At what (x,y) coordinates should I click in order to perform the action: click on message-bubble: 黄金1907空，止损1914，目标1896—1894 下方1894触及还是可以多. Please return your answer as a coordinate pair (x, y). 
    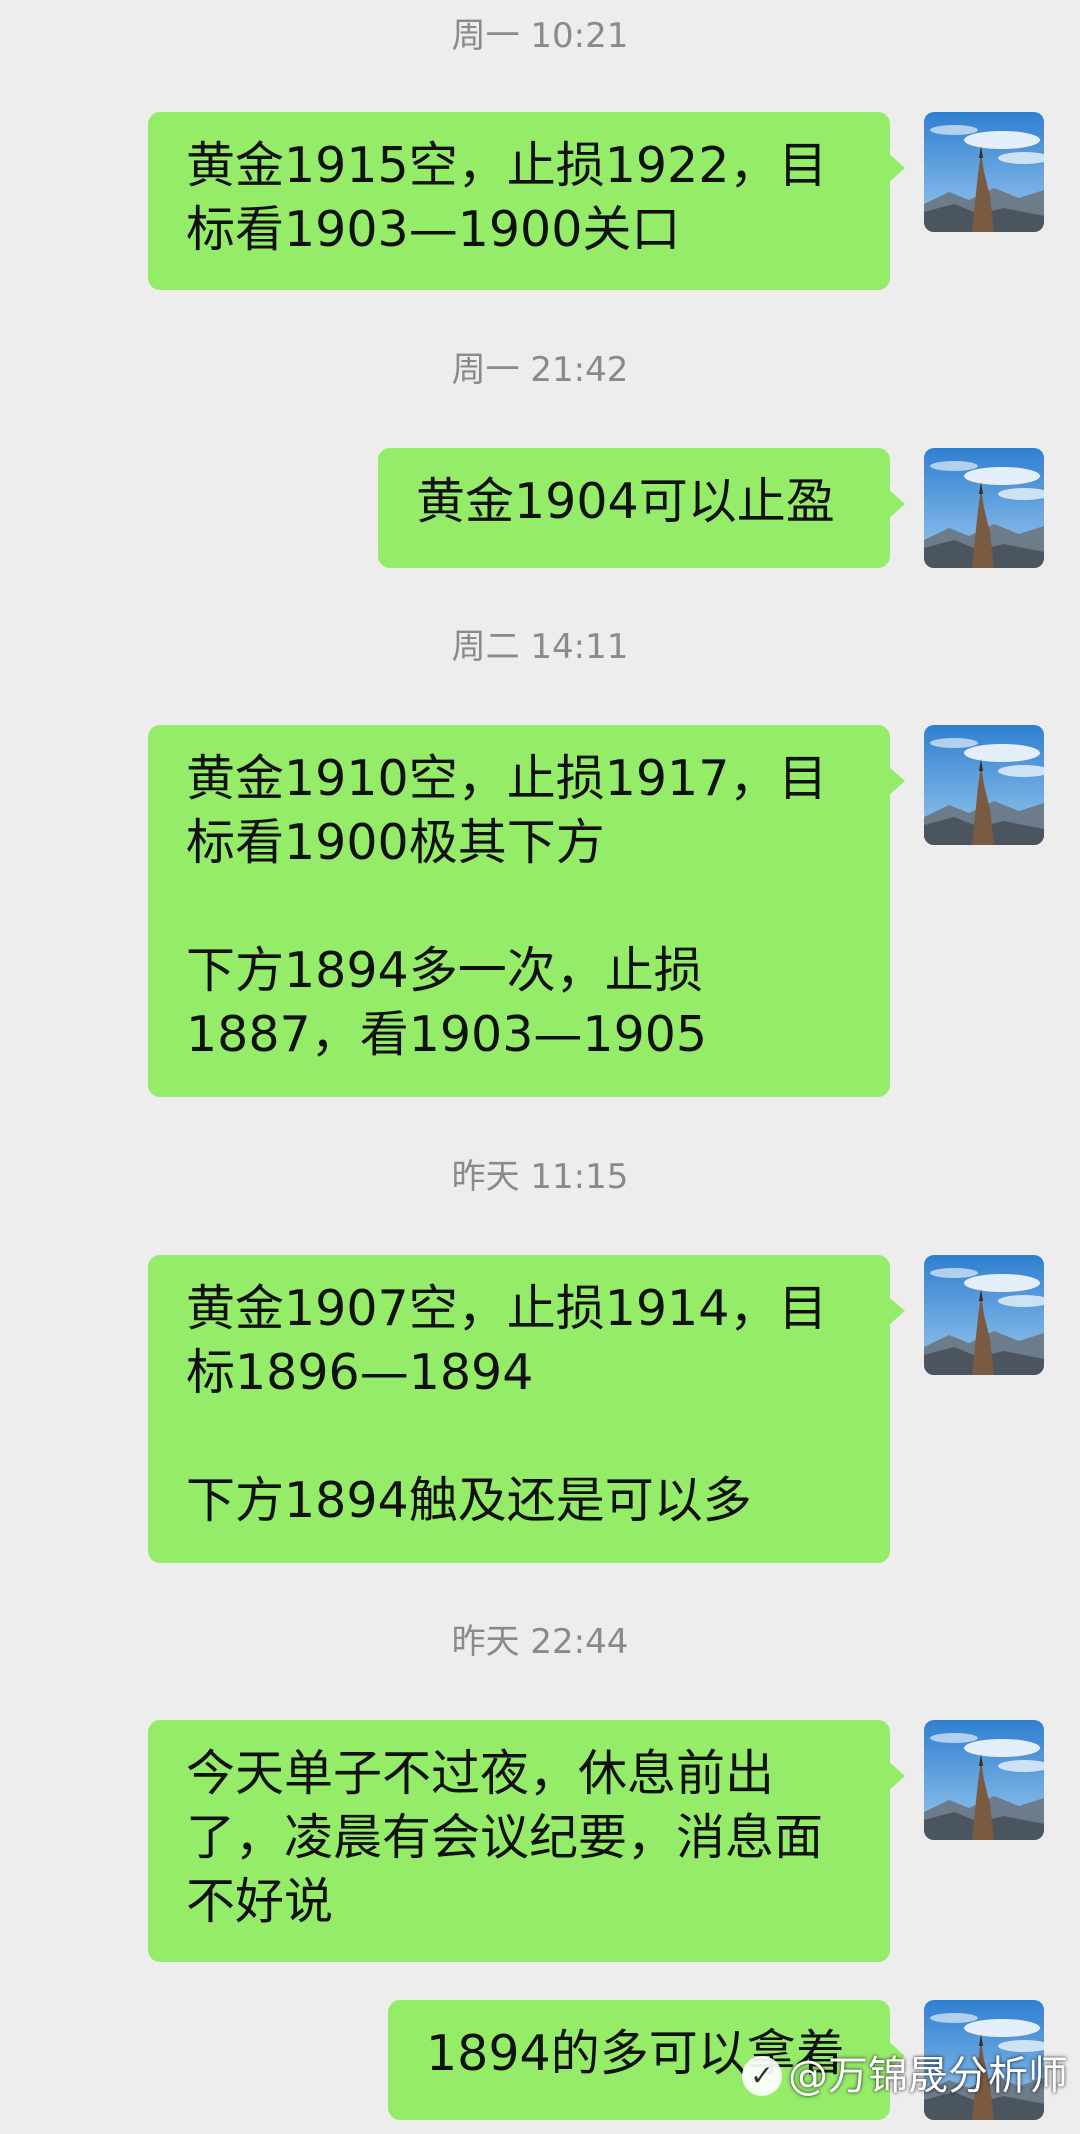
    Looking at the image, I should click on (526, 1409).